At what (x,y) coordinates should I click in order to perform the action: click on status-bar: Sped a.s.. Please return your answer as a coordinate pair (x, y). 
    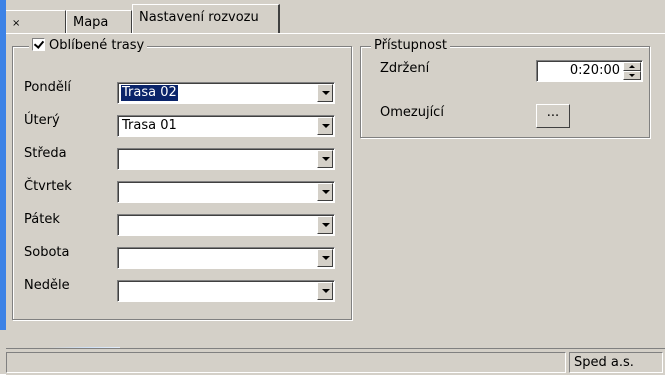
    Looking at the image, I should click on (335, 361).